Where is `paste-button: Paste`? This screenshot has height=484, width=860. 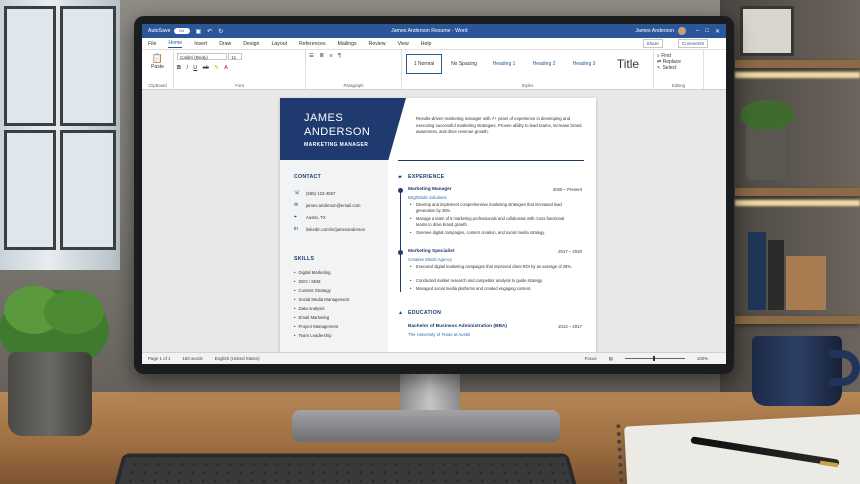
paste-button: Paste is located at coordinates (157, 67).